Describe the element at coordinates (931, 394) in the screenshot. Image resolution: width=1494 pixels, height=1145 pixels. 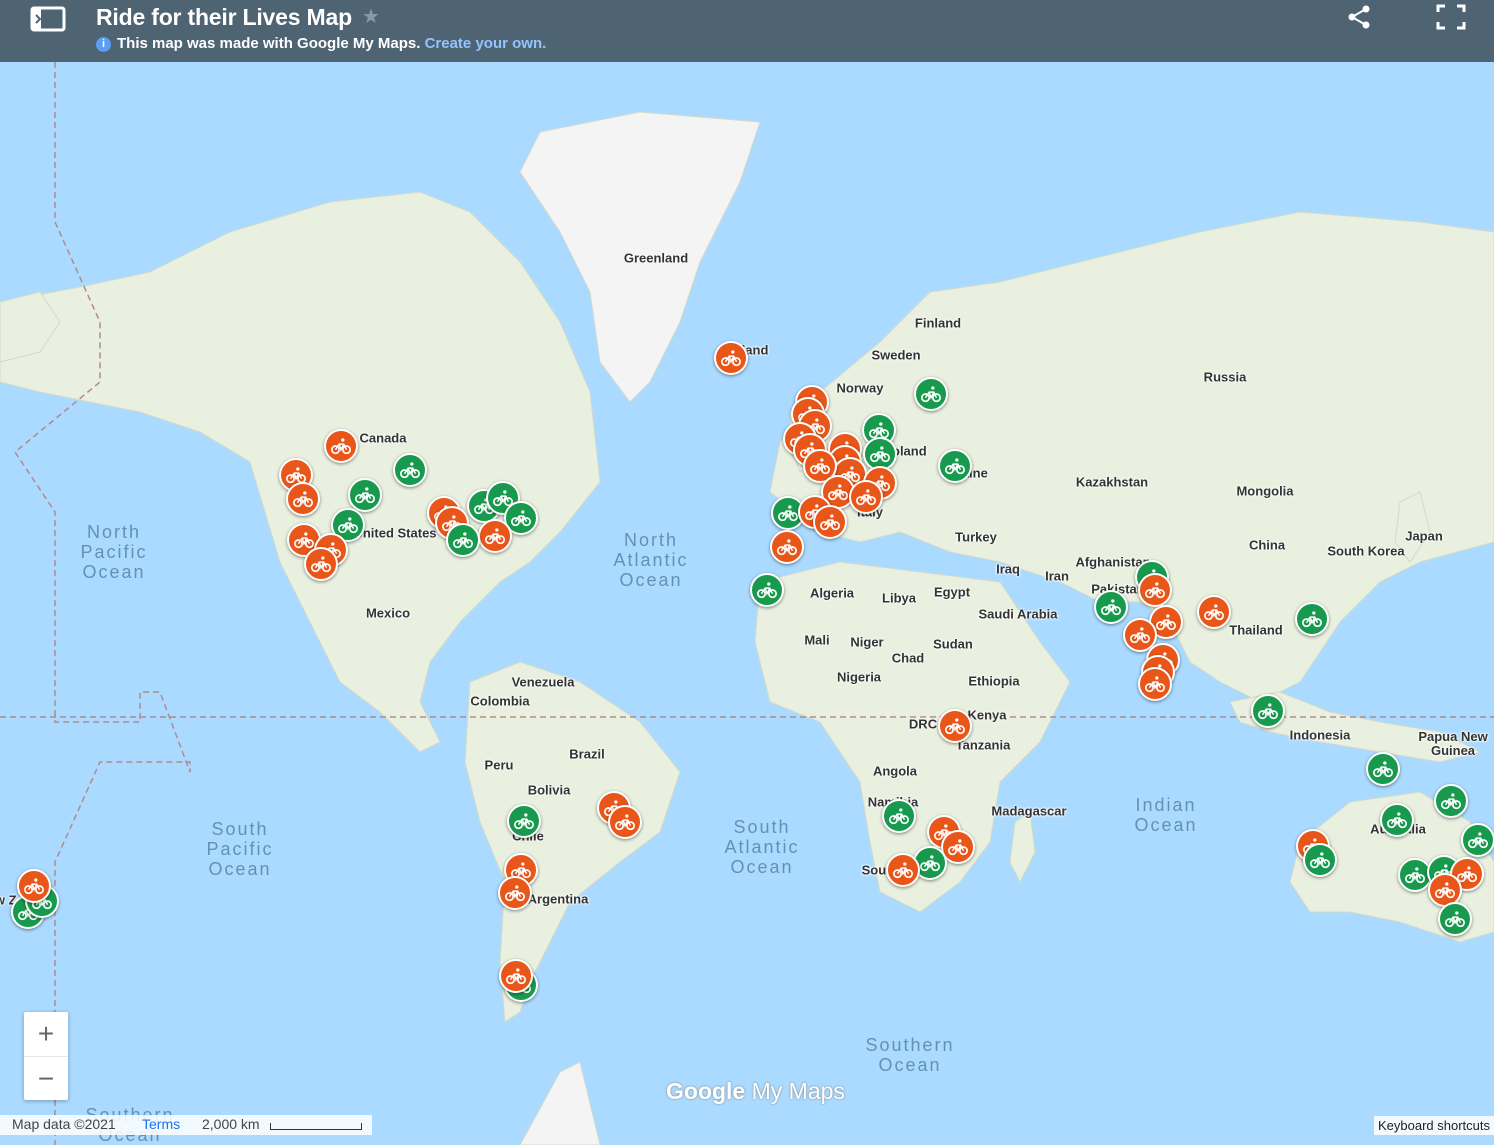
I see `marker-finland` at that location.